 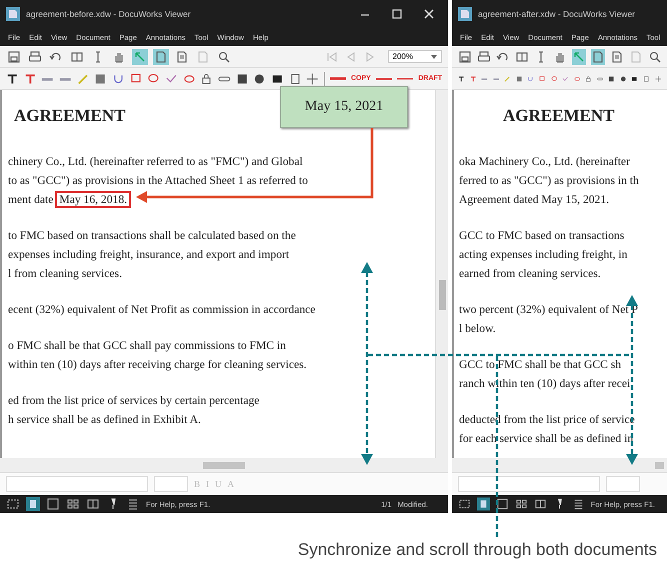 What do you see at coordinates (162, 310) in the screenshot?
I see `document-text: ecent (32%) equivalent of Net Profit as commission in accordance` at bounding box center [162, 310].